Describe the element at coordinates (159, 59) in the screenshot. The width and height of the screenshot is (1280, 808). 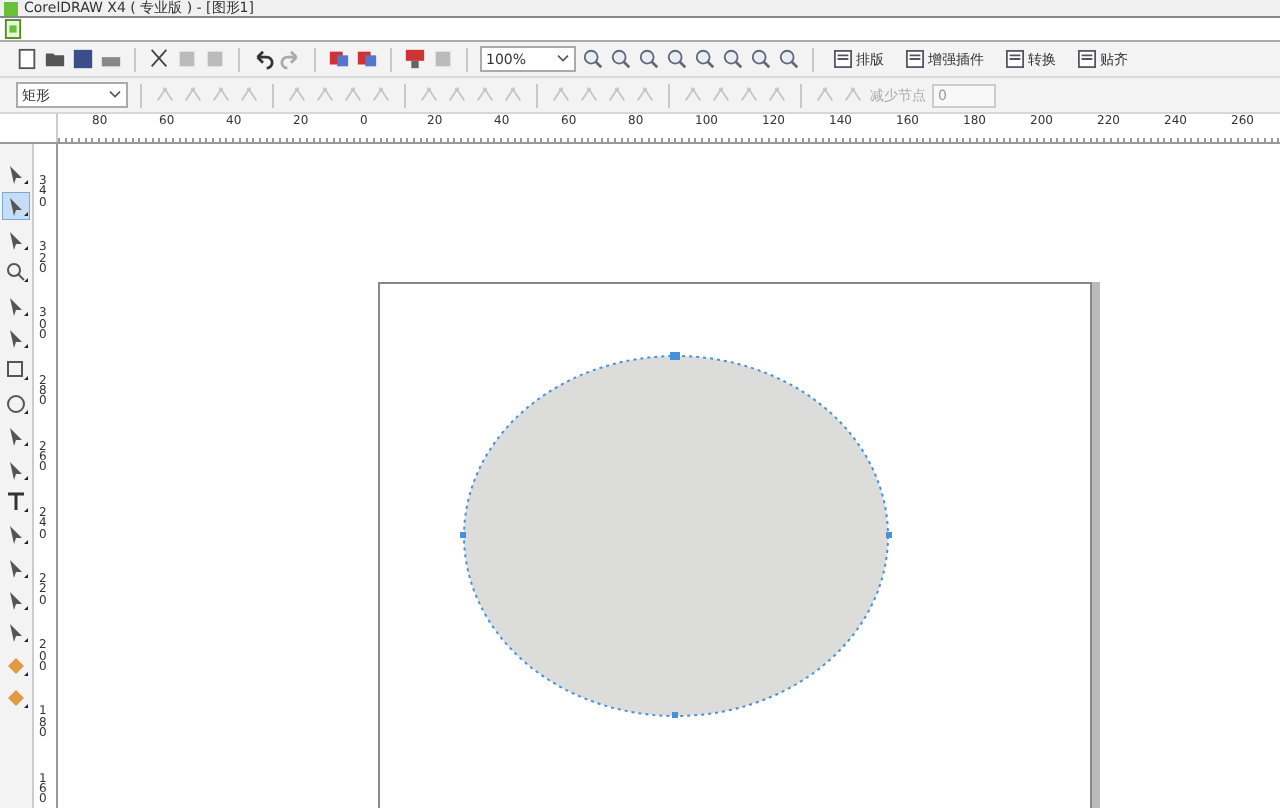
I see `scissors-icon` at that location.